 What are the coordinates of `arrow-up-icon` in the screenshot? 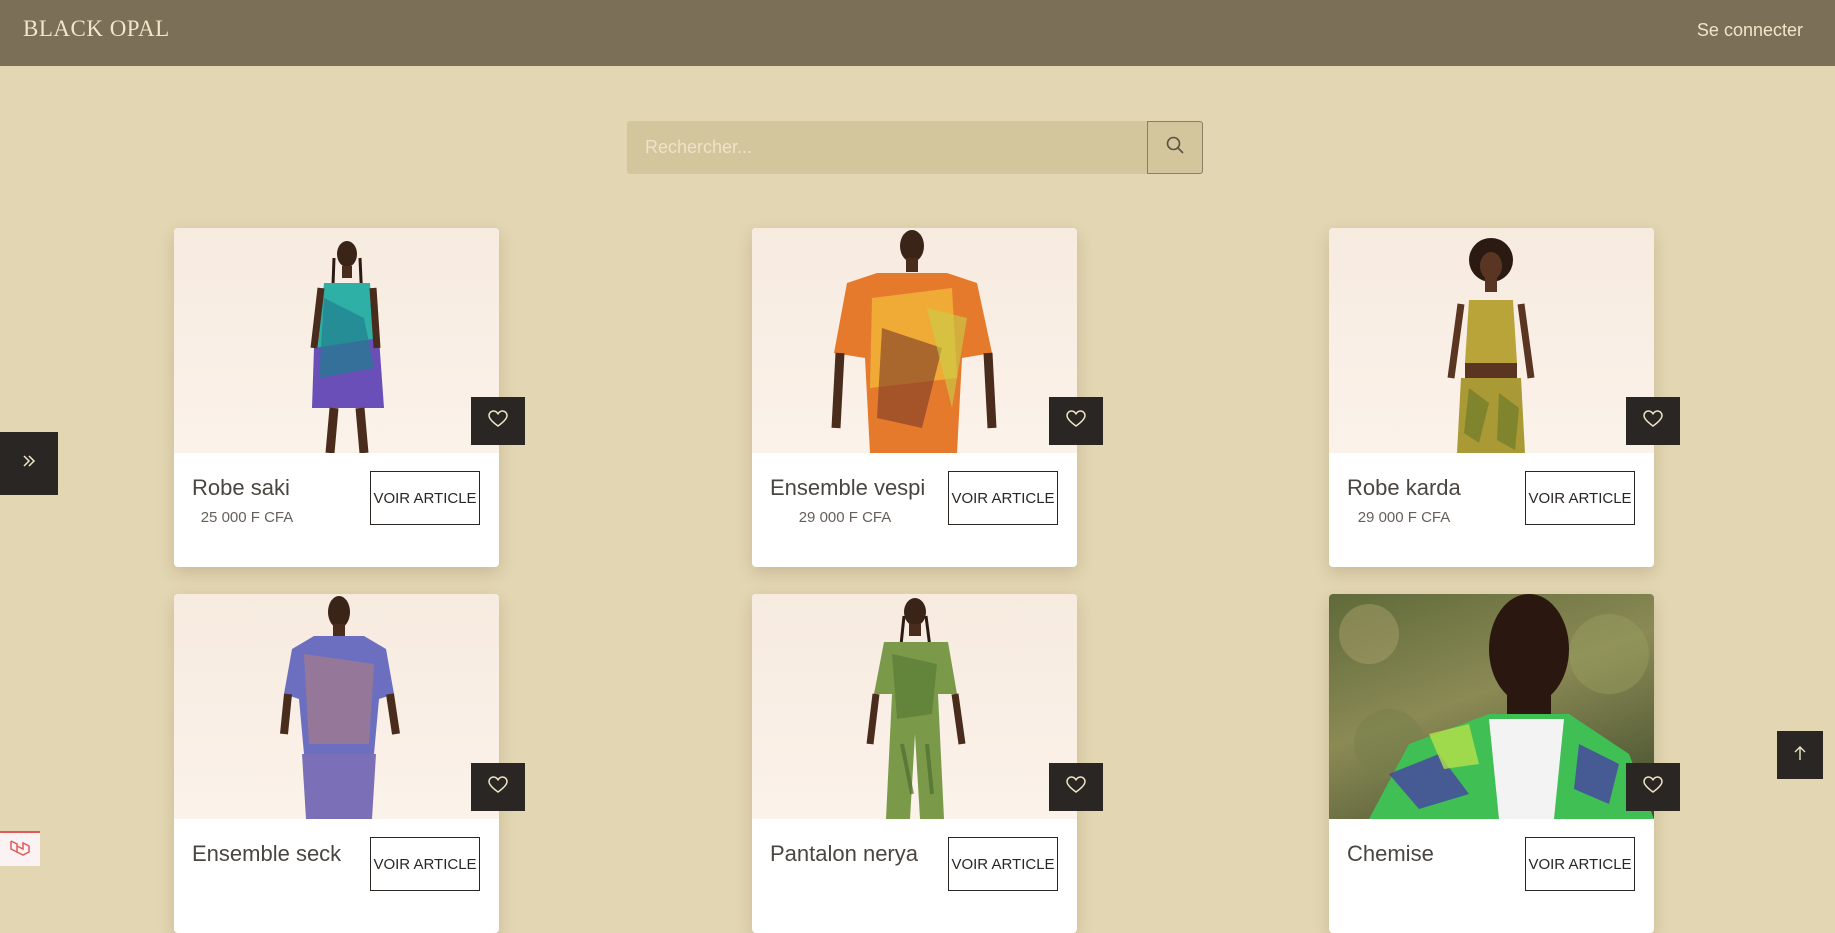 It's located at (1800, 755).